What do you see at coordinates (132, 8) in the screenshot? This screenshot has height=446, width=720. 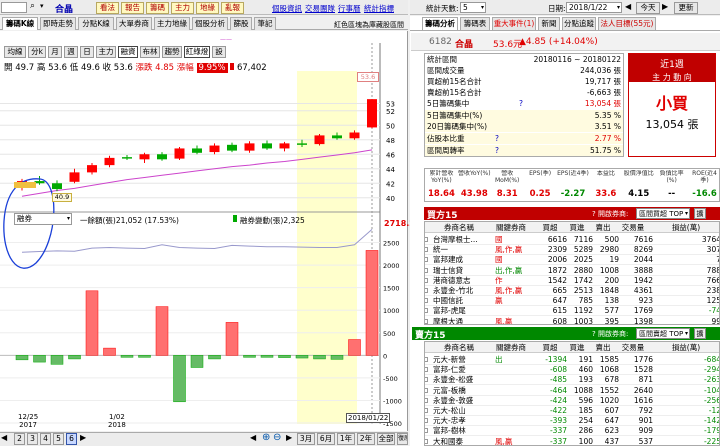 I see `report-button: 報告` at bounding box center [132, 8].